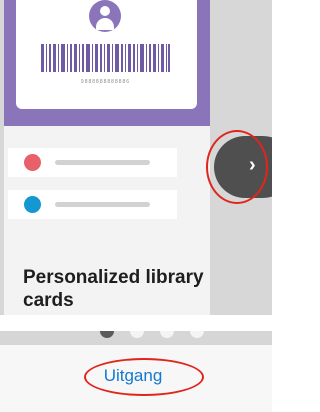 This screenshot has height=412, width=320. Describe the element at coordinates (105, 82) in the screenshot. I see `barcode-number: 9888888888886` at that location.